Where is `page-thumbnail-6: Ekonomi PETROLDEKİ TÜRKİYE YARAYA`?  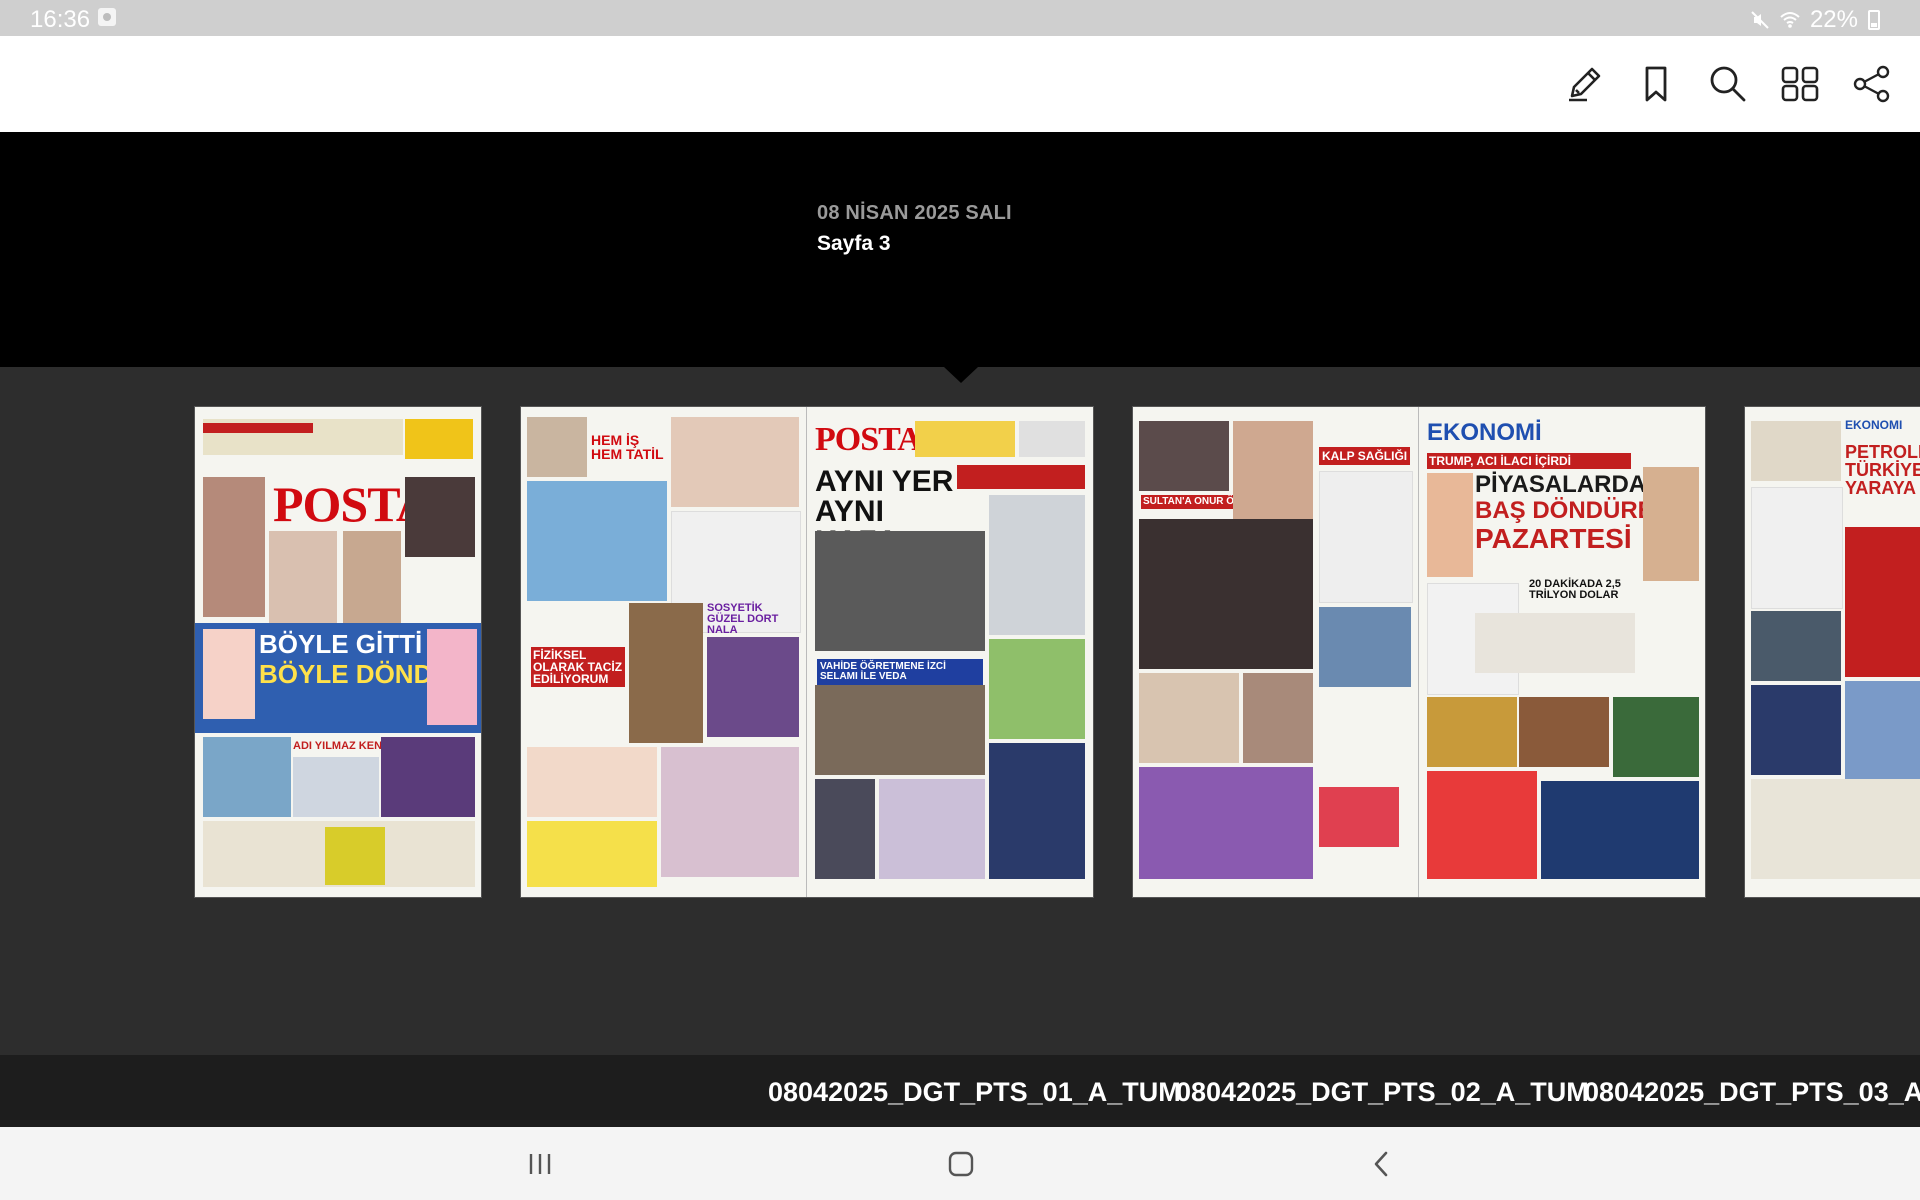
page-thumbnail-6: Ekonomi PETROLDEKİ TÜRKİYE YARAYA is located at coordinates (1832, 652).